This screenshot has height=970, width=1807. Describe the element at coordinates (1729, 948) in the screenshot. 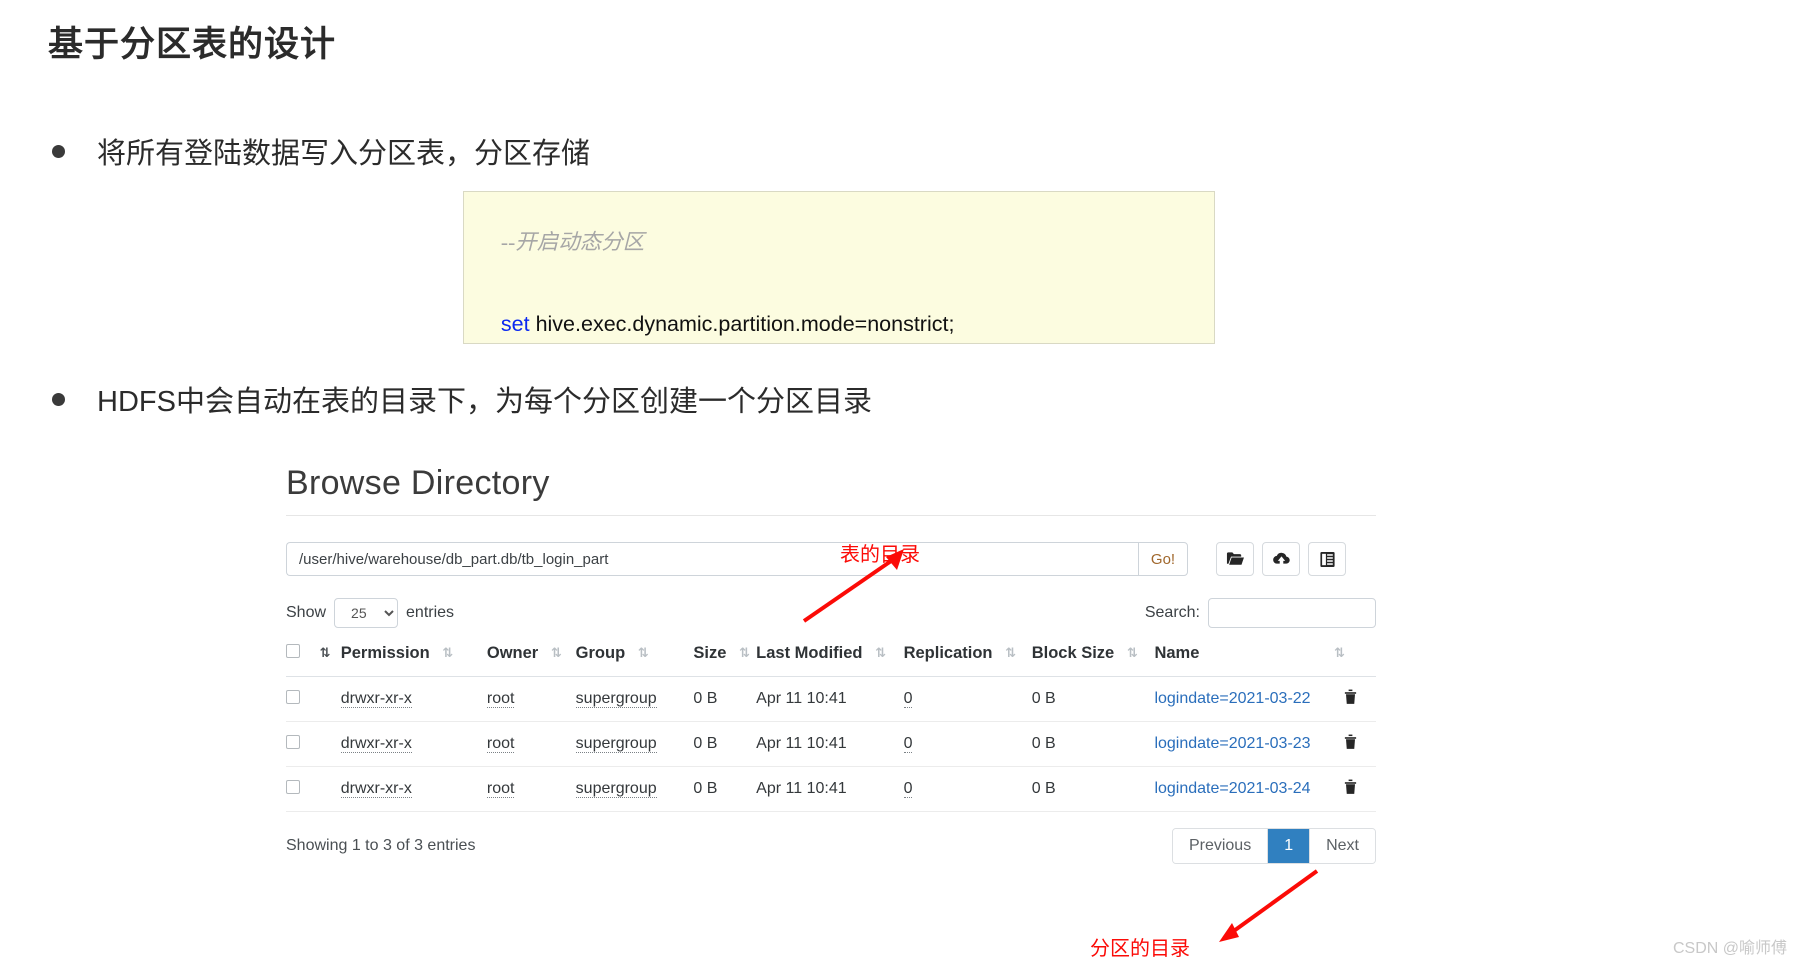

I see `watermark: CSDN @喻师傅` at that location.